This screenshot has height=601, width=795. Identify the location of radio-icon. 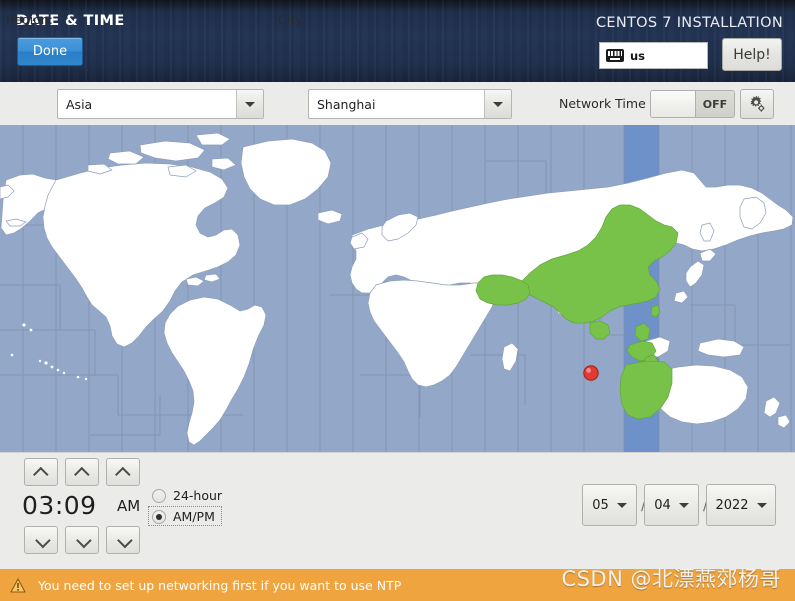
(159, 495).